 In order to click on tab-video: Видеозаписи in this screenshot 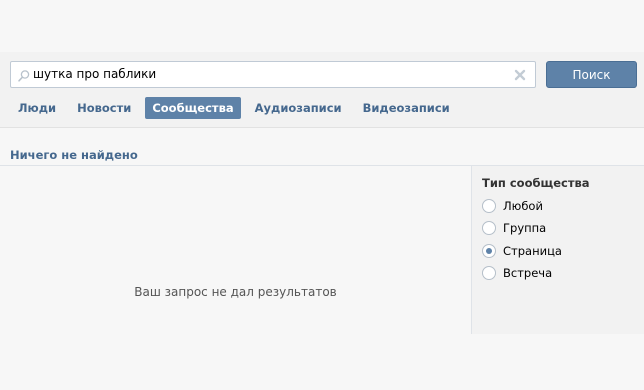, I will do `click(406, 108)`.